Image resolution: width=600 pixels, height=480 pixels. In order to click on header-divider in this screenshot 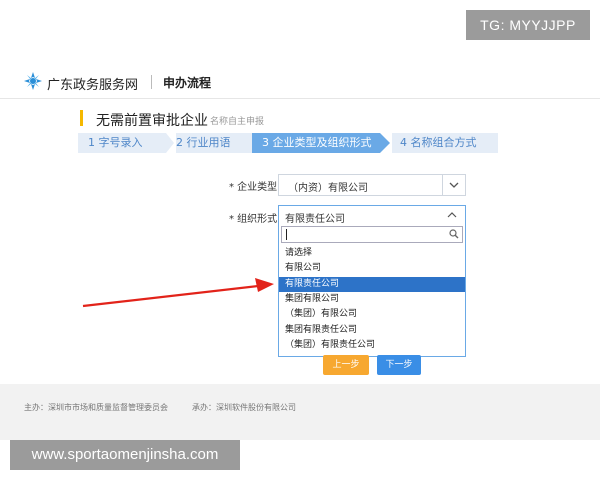, I will do `click(151, 82)`.